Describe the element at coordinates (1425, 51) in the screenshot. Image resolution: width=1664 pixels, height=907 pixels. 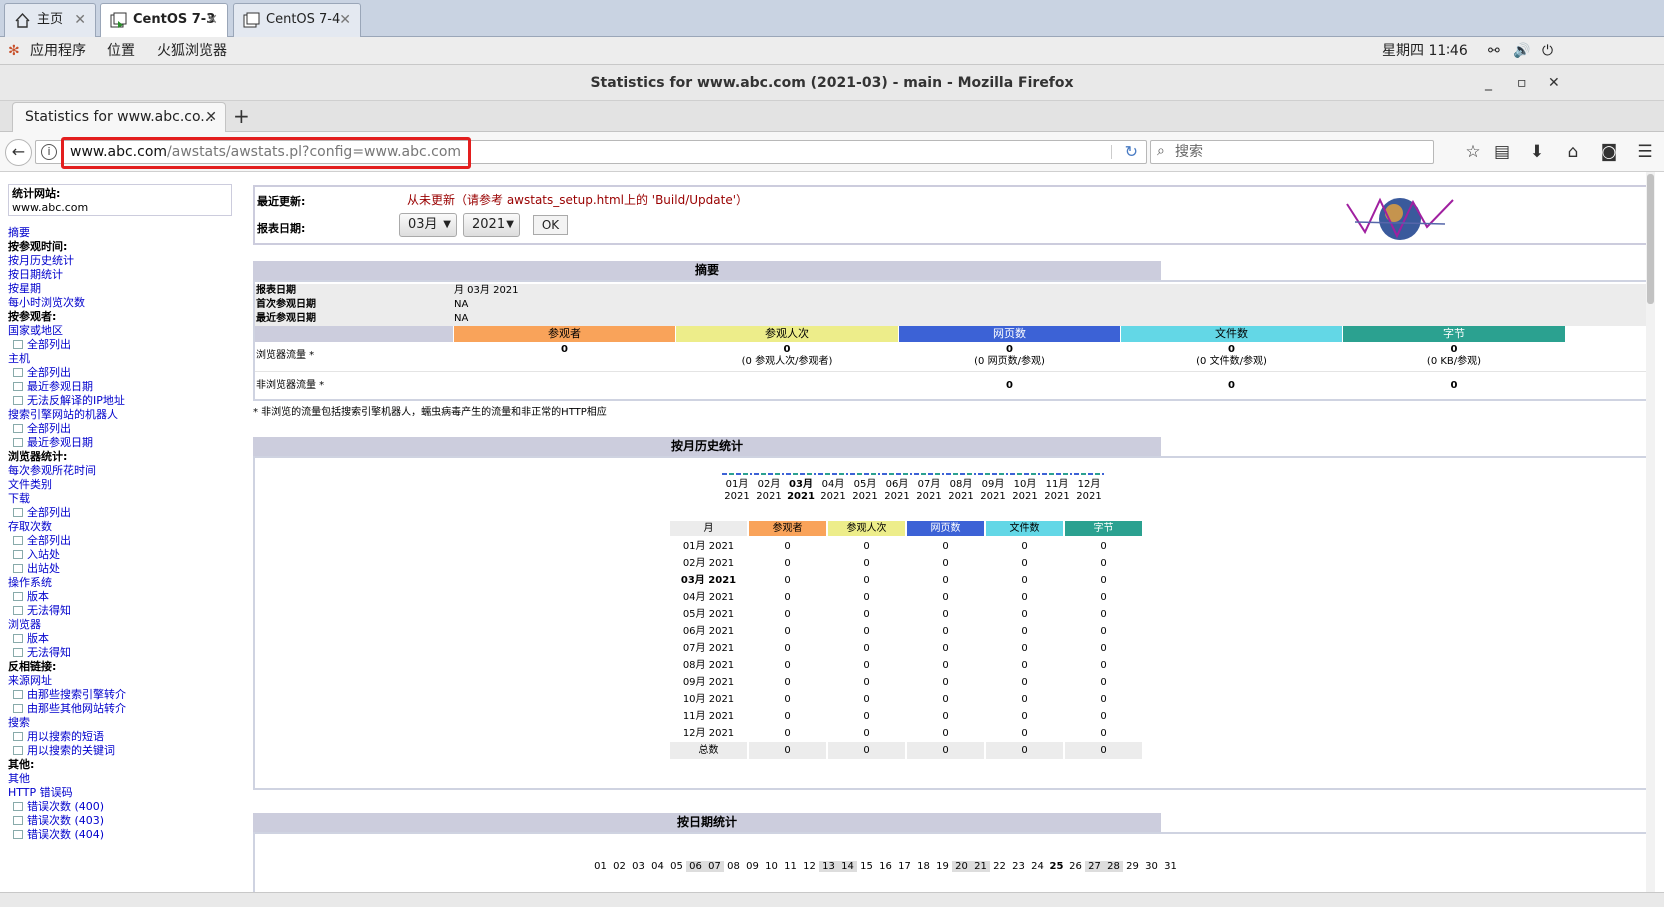
I see `clock: 星期四 11∶46` at that location.